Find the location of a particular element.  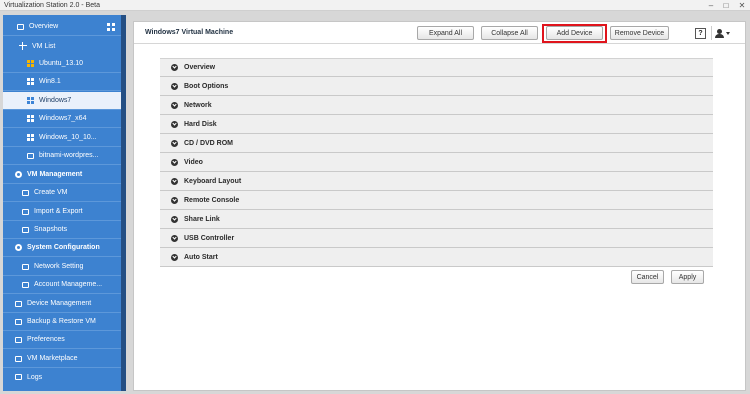

snapshot-icon is located at coordinates (25, 229).